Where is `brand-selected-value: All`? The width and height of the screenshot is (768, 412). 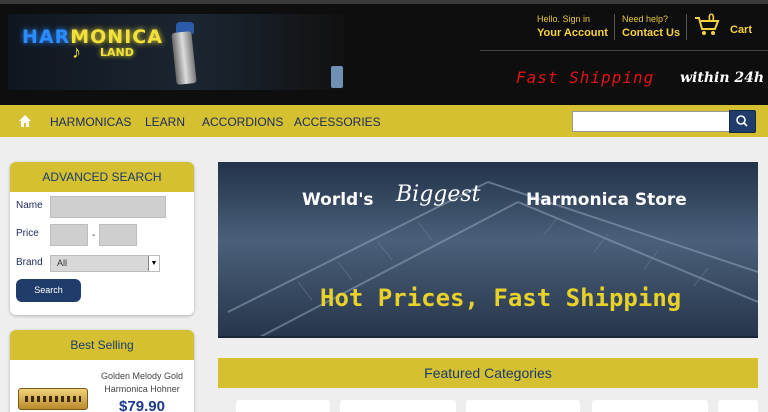 brand-selected-value: All is located at coordinates (62, 263).